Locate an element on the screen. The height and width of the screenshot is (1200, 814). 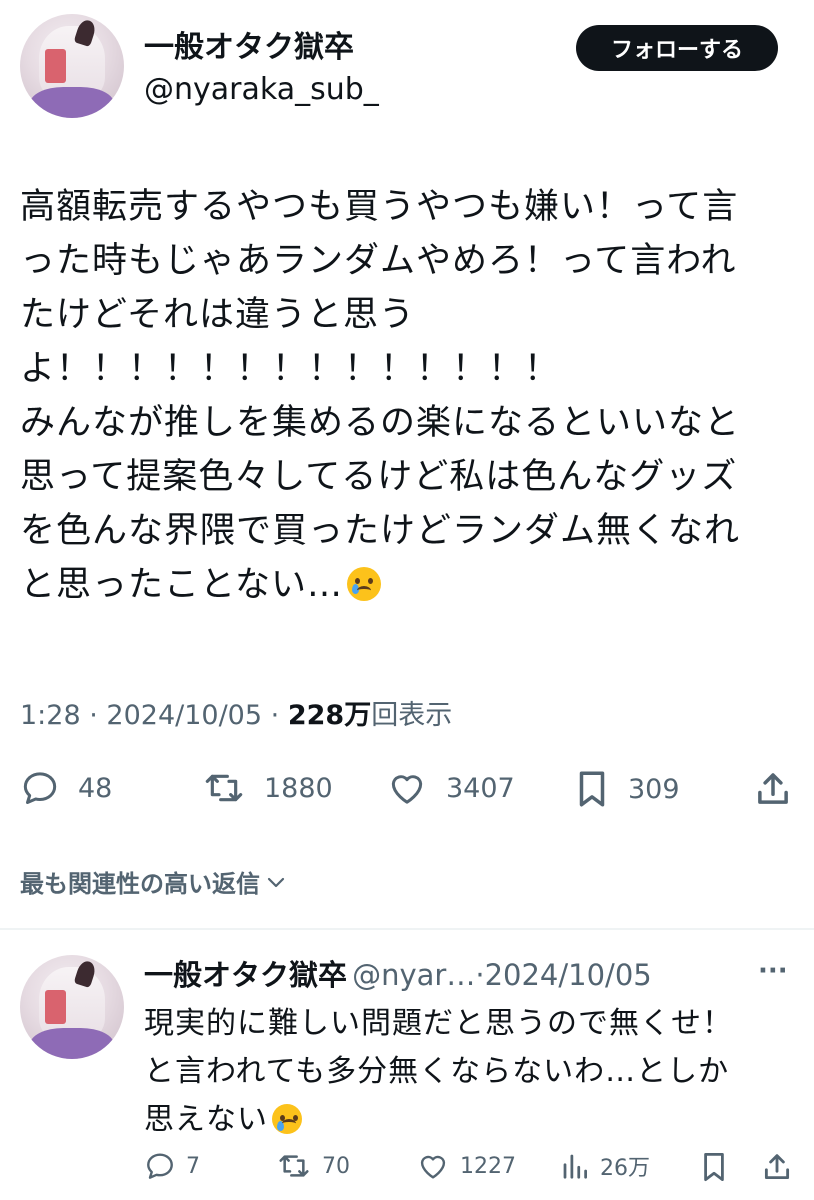
reply-retweet-count: 70 is located at coordinates (336, 1166).